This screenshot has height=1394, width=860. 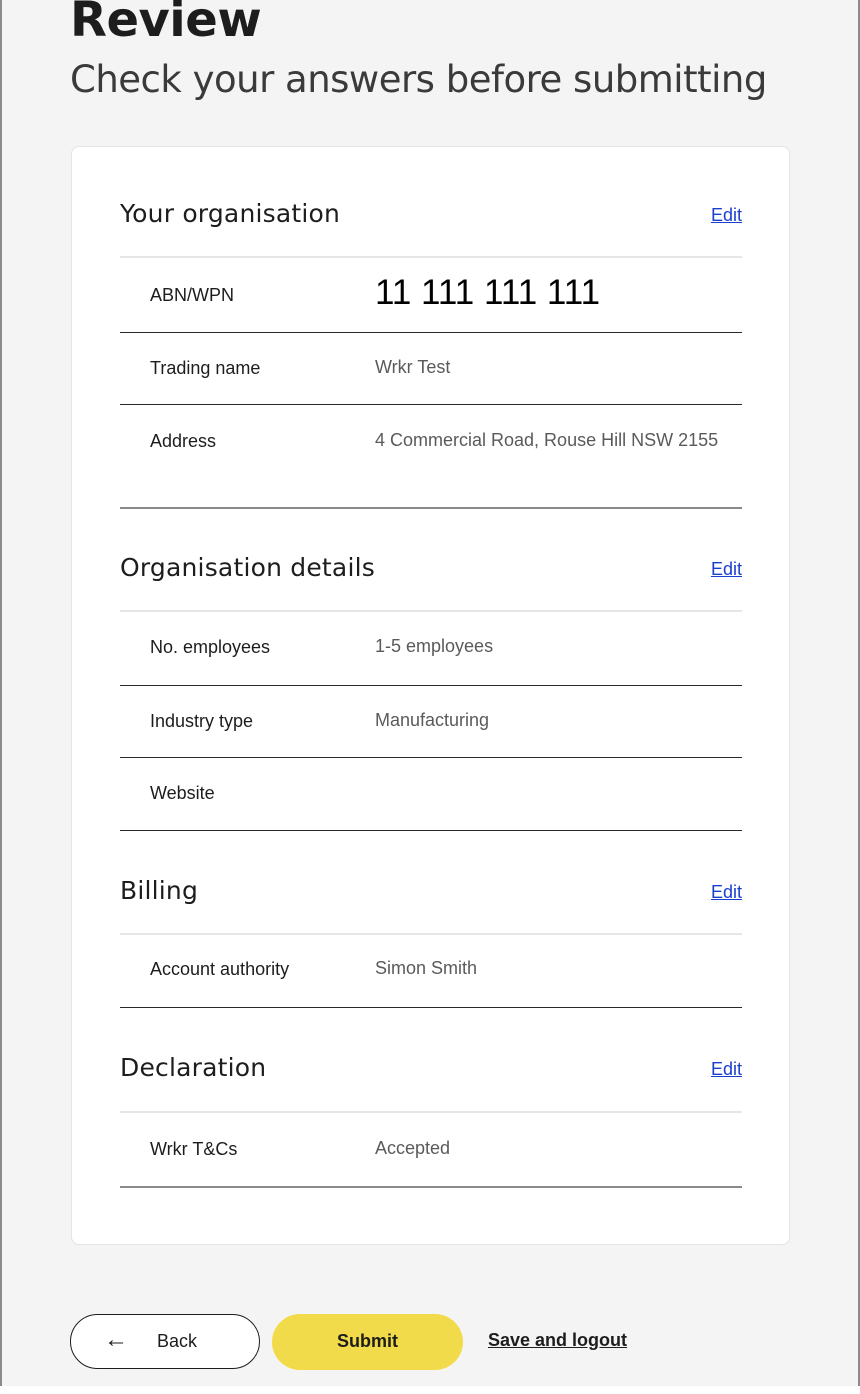 I want to click on row-label: Trading name, so click(x=205, y=368).